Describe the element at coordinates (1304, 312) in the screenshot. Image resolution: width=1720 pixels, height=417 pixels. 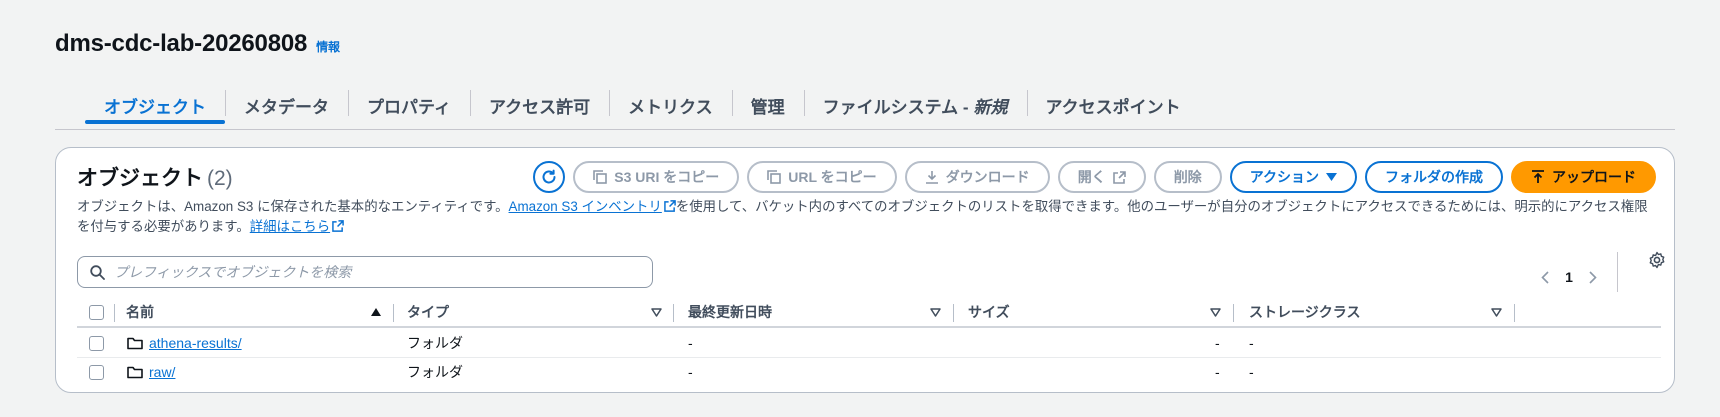
I see `column-header-storage-class: ストレージクラス` at that location.